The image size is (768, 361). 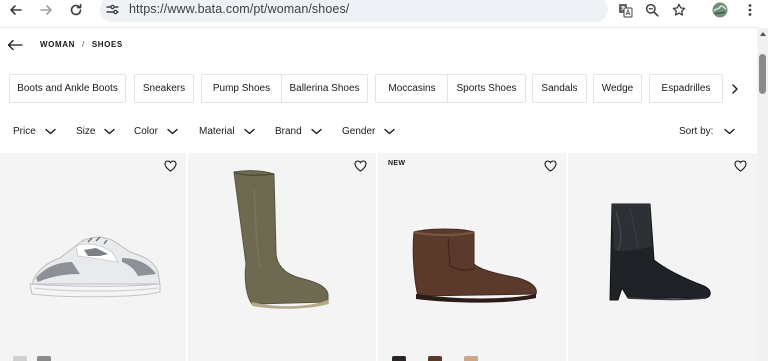 I want to click on filter-size: Size, so click(x=96, y=131).